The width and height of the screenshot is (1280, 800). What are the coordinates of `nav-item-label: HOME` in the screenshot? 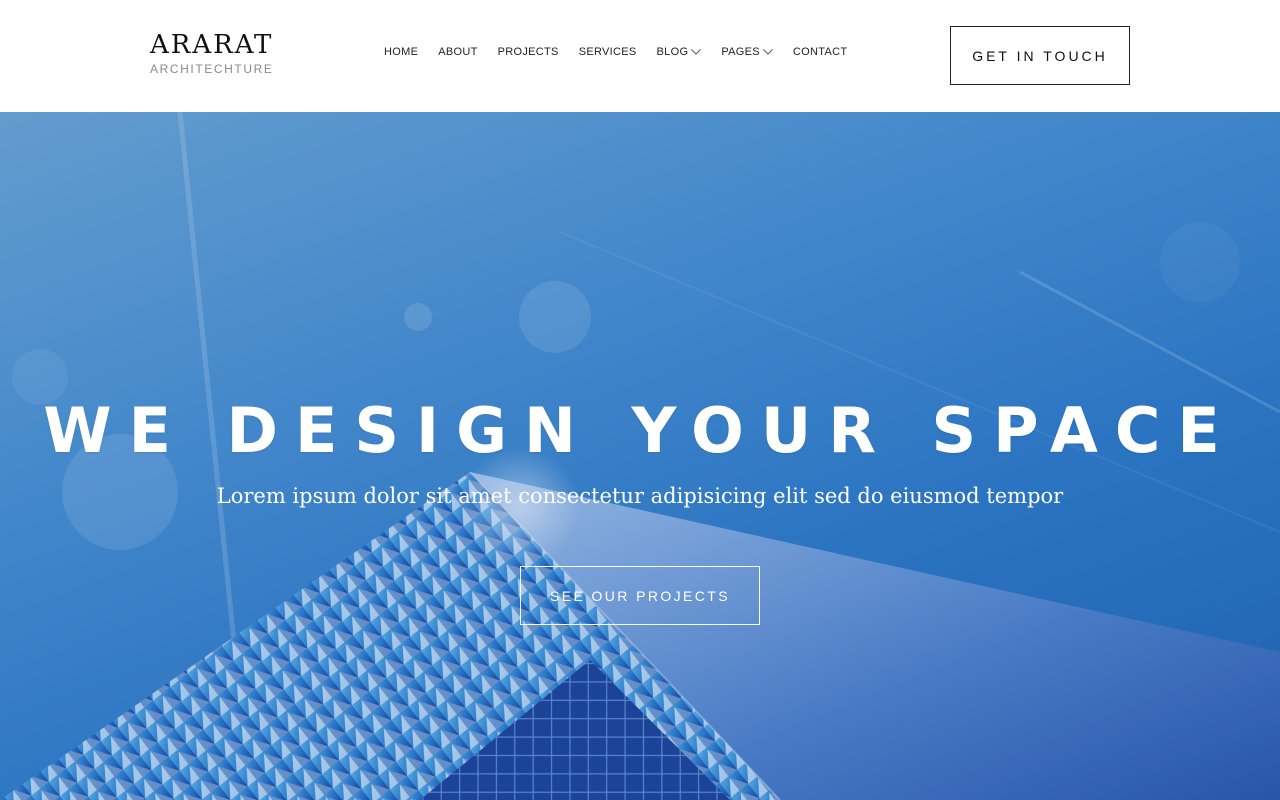 It's located at (401, 52).